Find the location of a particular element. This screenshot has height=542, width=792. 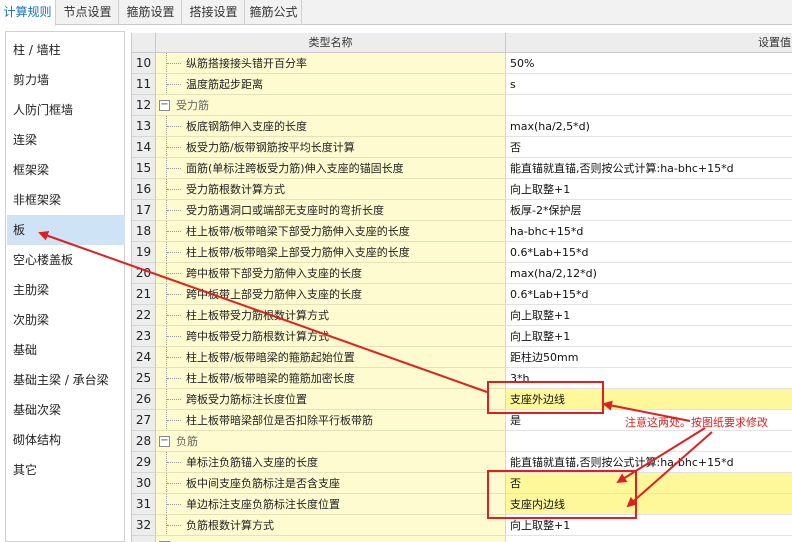

annotation-note: 注意这两处。按图纸要求修改 is located at coordinates (696, 422).